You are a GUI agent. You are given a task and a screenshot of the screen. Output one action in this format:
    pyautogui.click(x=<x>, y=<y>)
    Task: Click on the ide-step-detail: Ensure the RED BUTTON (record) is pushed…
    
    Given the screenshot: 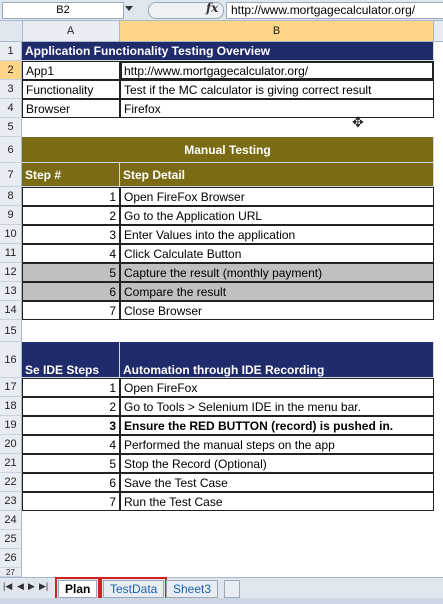 What is the action you would take?
    pyautogui.click(x=277, y=425)
    